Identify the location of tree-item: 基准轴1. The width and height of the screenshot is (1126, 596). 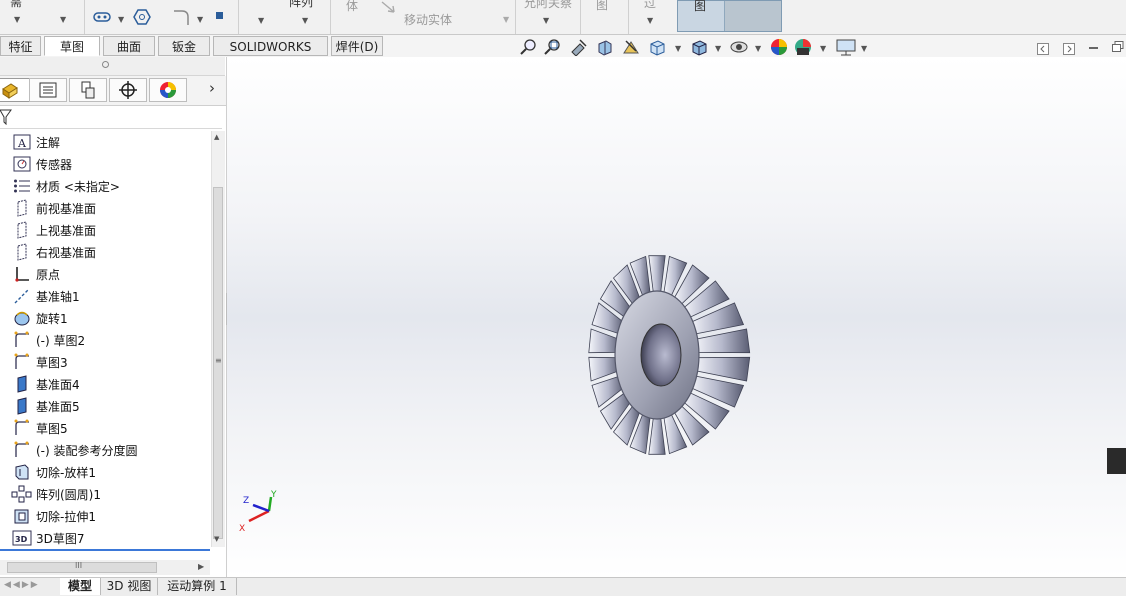
(105, 296).